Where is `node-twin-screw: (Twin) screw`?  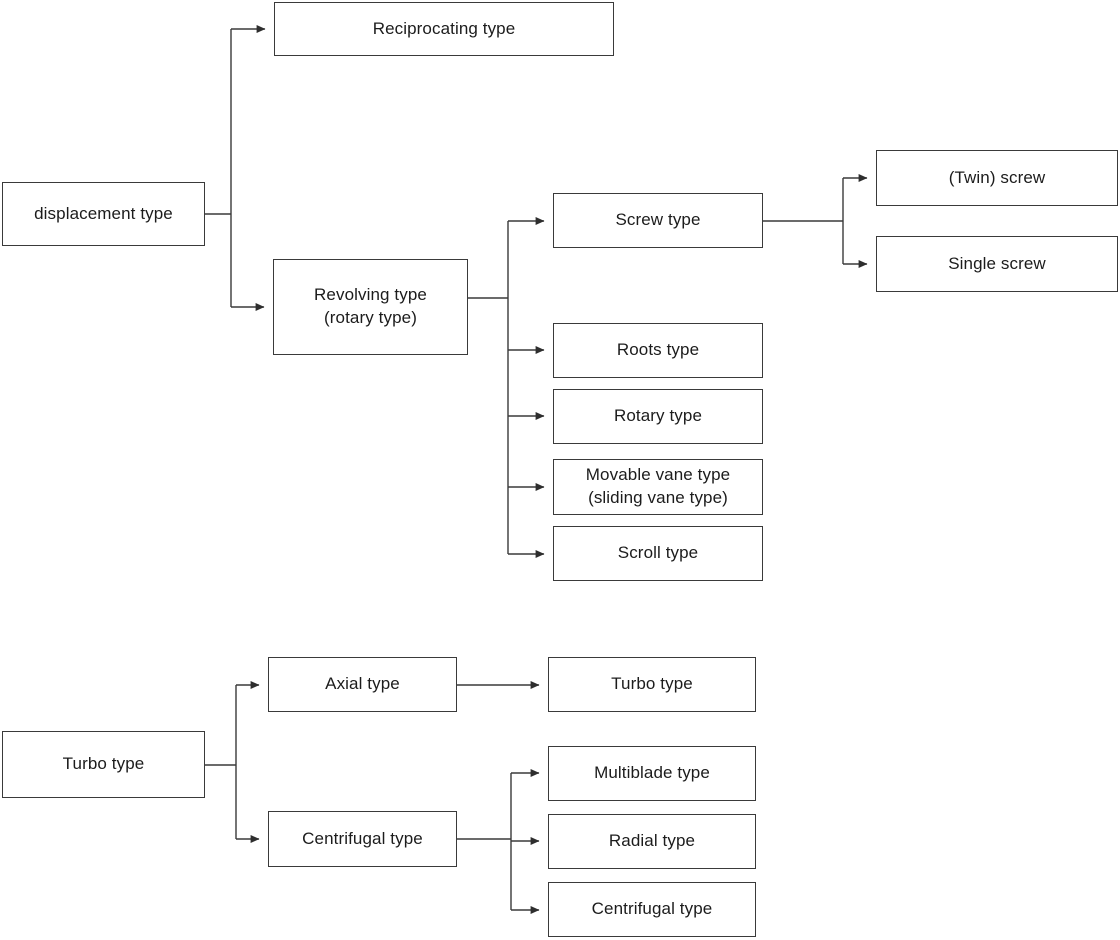 node-twin-screw: (Twin) screw is located at coordinates (997, 178).